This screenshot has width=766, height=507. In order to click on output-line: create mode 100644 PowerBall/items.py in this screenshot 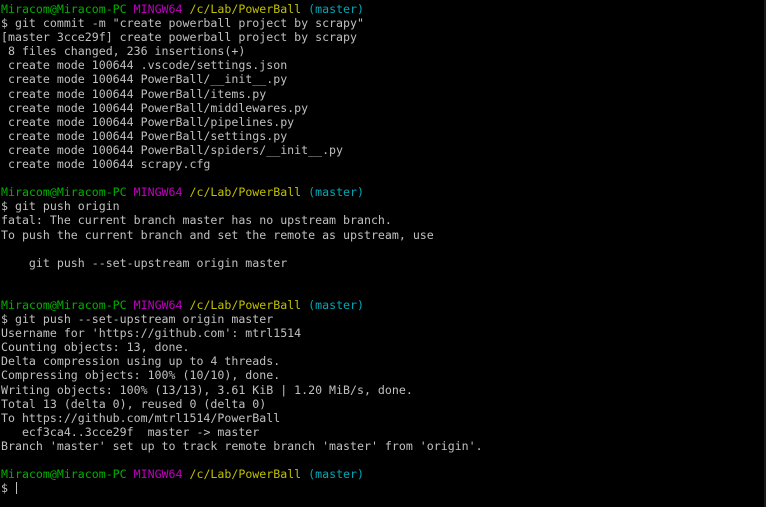, I will do `click(134, 93)`.